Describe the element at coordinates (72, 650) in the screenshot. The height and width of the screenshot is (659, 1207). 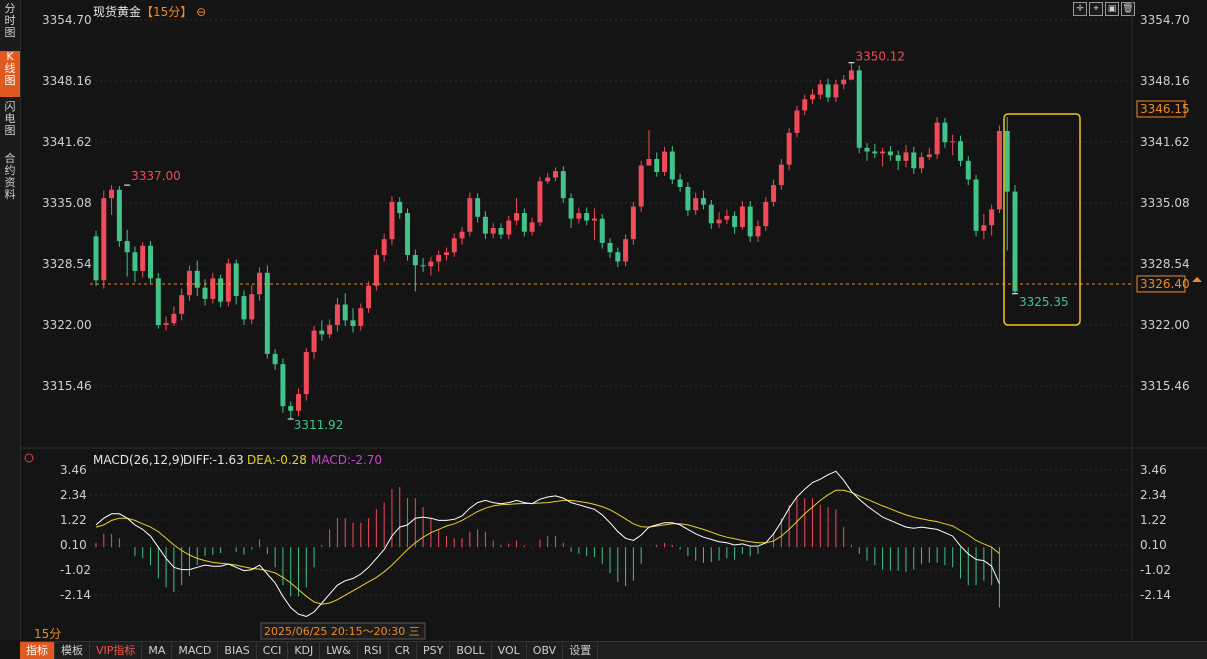
I see `template-button: 模板` at that location.